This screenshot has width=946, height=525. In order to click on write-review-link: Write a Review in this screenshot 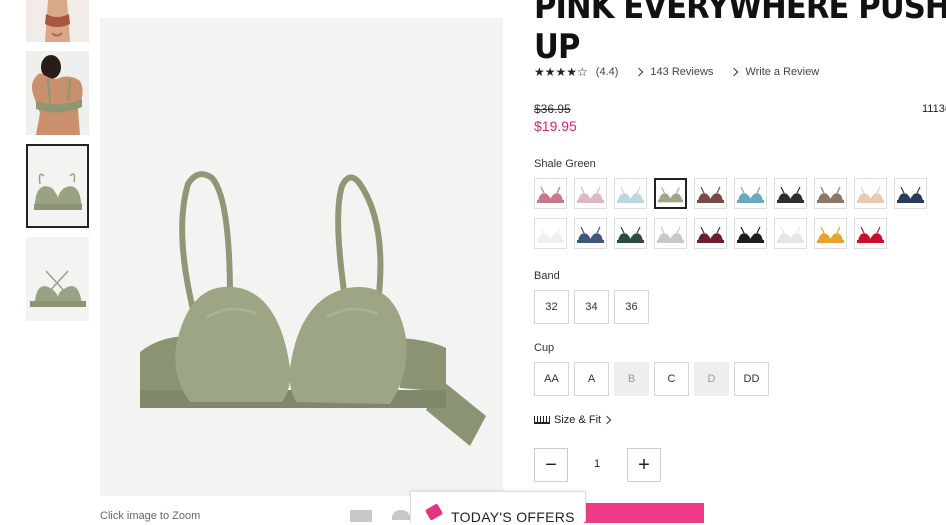, I will do `click(775, 72)`.